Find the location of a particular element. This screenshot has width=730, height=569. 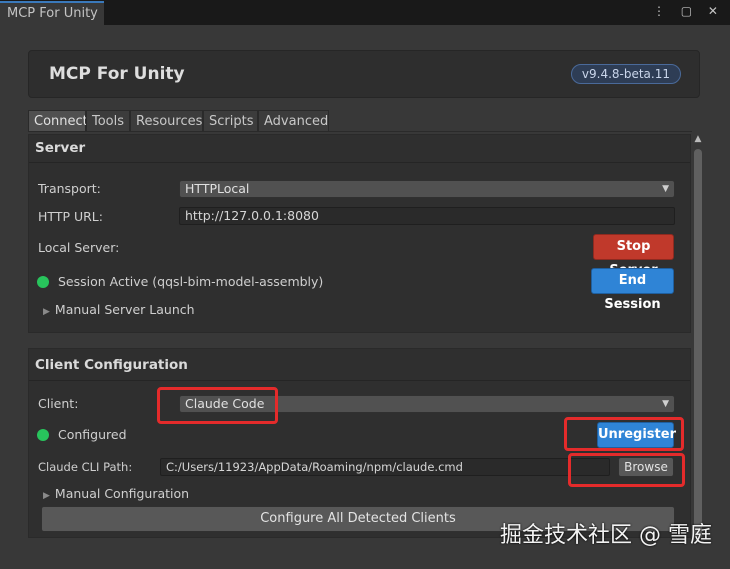

app-title: MCP For Unity is located at coordinates (117, 74).